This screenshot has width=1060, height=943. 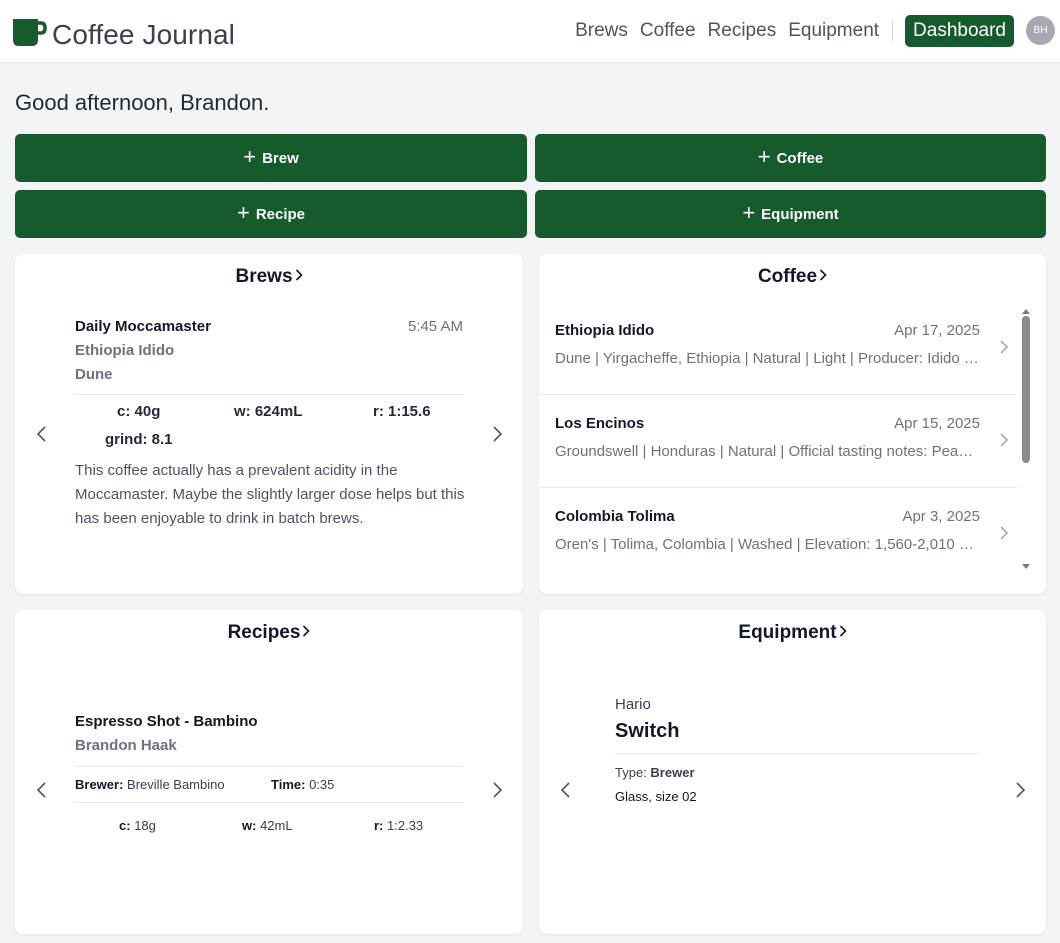 What do you see at coordinates (435, 326) in the screenshot?
I see `brew-time: 5:45 AM` at bounding box center [435, 326].